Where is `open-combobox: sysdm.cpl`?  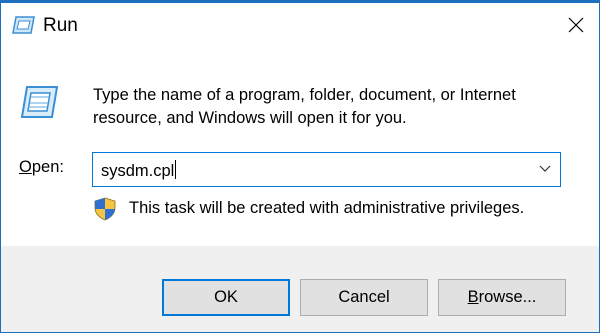
open-combobox: sysdm.cpl is located at coordinates (326, 169).